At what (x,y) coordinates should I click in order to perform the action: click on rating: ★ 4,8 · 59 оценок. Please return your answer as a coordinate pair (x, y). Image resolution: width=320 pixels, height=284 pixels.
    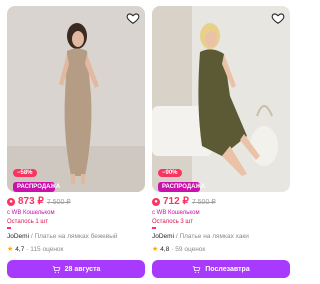
    Looking at the image, I should click on (179, 249).